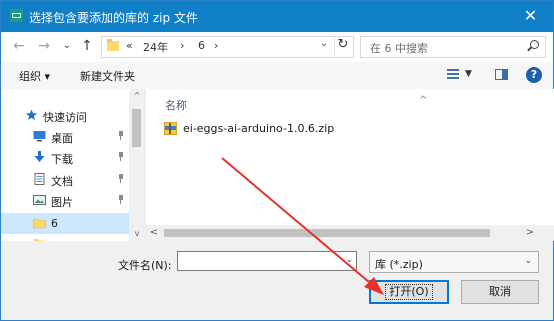 This screenshot has height=321, width=554. Describe the element at coordinates (67, 46) in the screenshot. I see `recent-locations-icon: ⌄` at that location.